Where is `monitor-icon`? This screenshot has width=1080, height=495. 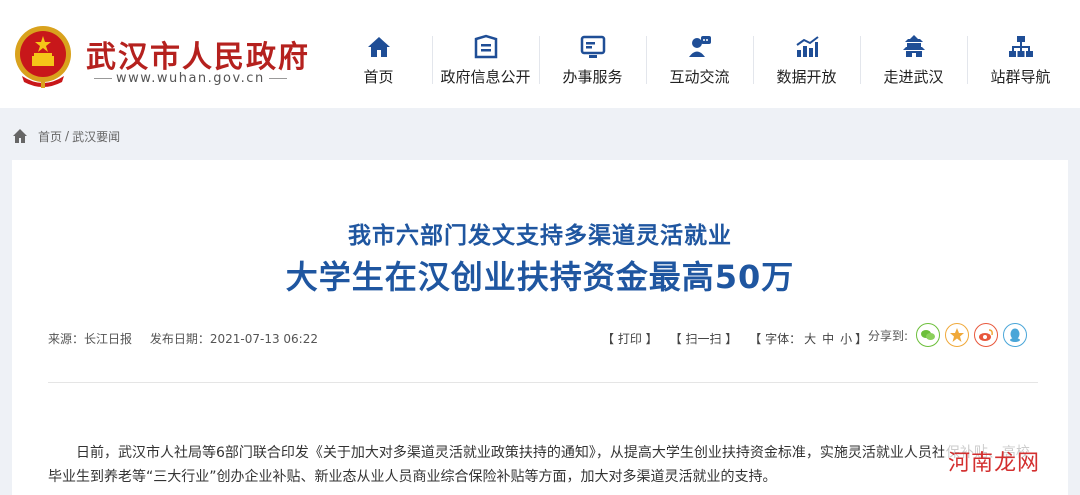 monitor-icon is located at coordinates (592, 46).